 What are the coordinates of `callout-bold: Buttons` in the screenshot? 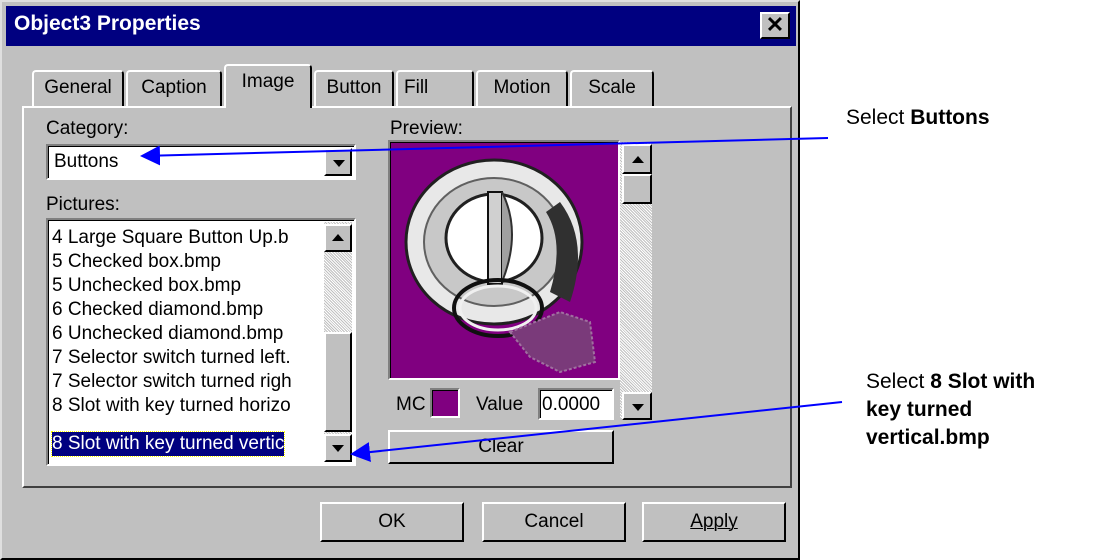 It's located at (950, 117).